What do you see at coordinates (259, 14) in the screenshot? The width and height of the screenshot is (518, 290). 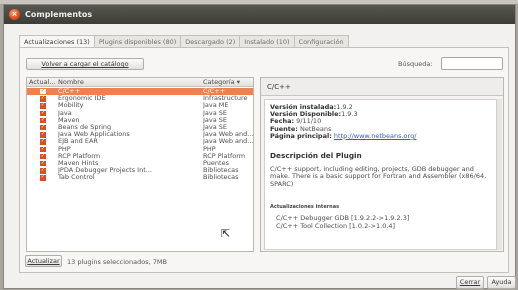 I see `window-titlebar: × Complementos` at bounding box center [259, 14].